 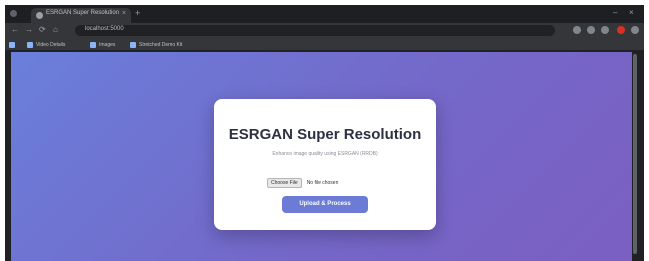 What do you see at coordinates (124, 13) in the screenshot?
I see `tab-close-icon: ×` at bounding box center [124, 13].